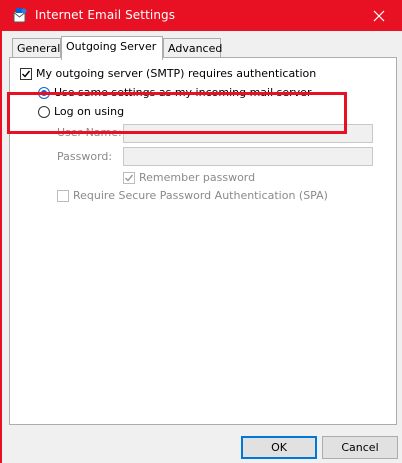  What do you see at coordinates (248, 133) in the screenshot?
I see `username-field` at bounding box center [248, 133].